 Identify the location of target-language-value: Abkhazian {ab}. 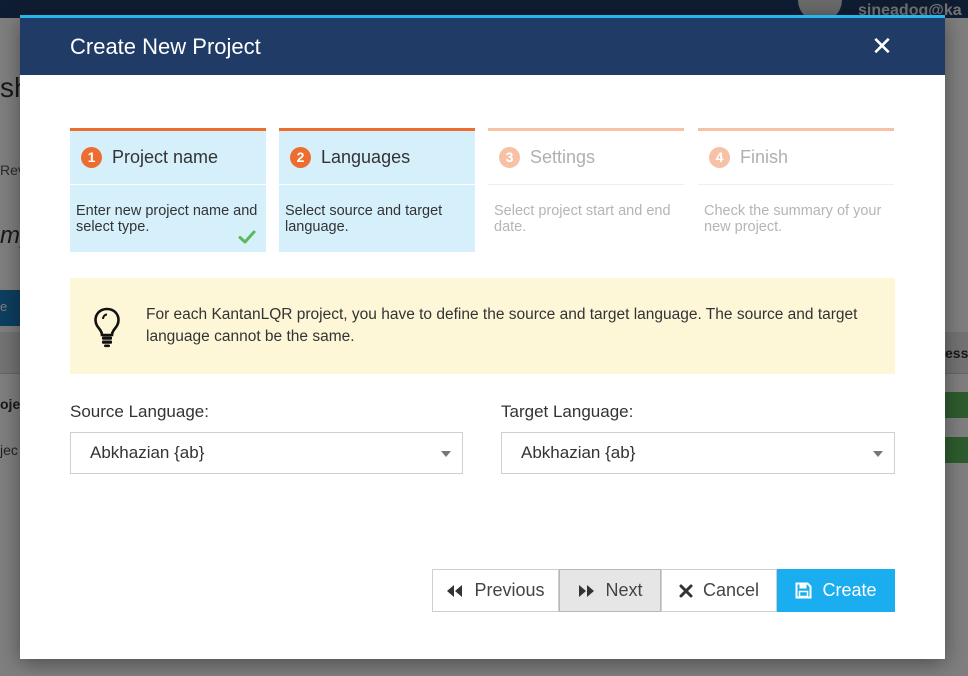
(578, 452).